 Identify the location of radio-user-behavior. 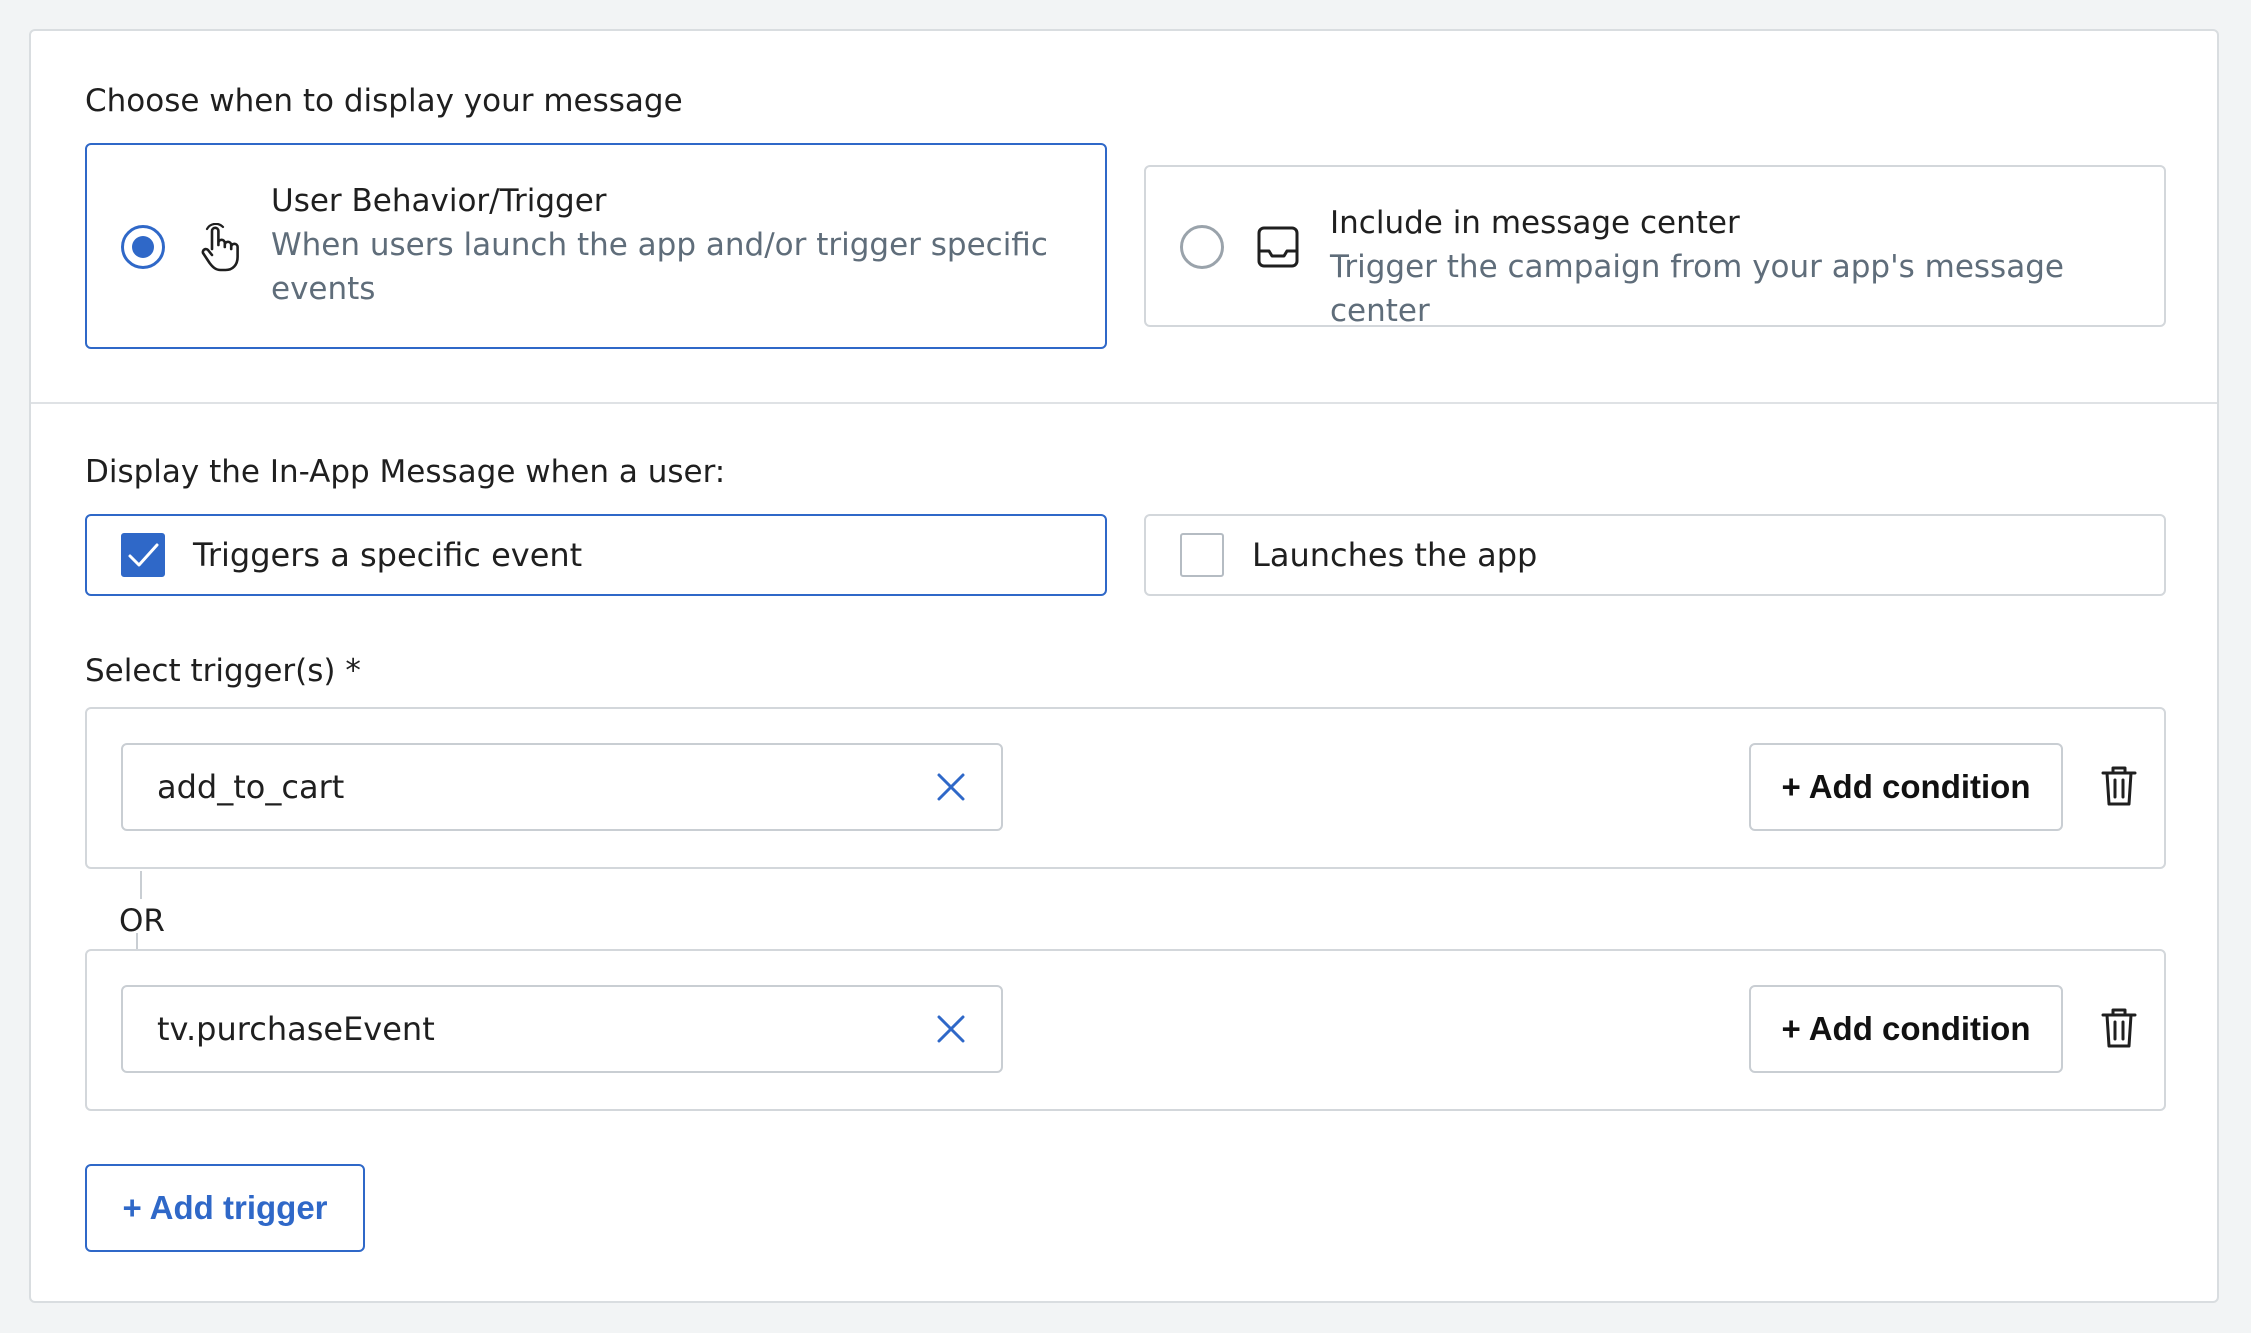
(143, 247).